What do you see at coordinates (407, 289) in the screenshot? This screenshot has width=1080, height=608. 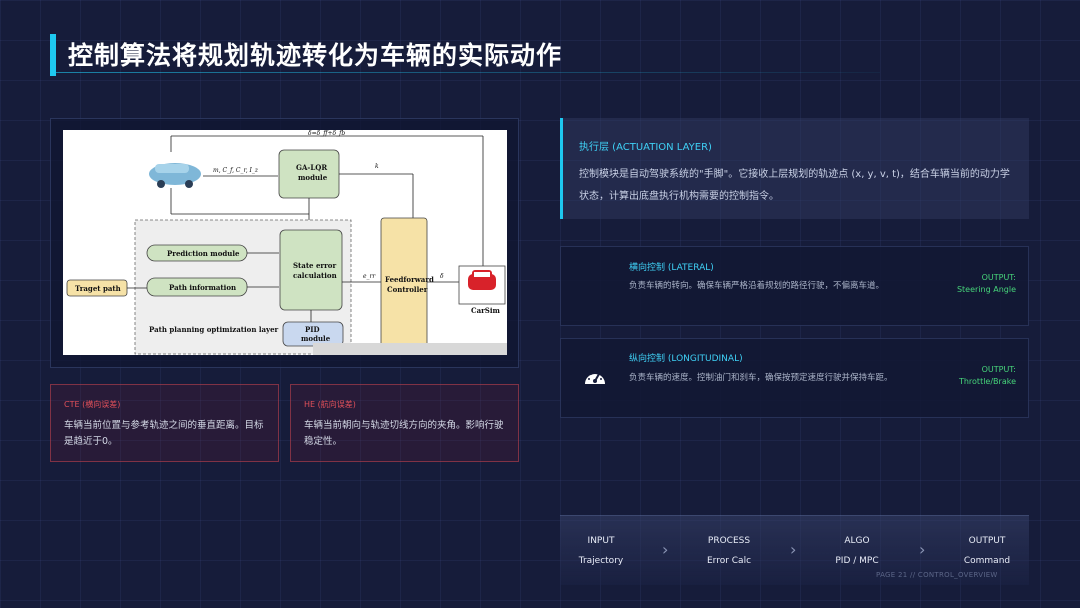 I see `feedforward-sub-label: Controller` at bounding box center [407, 289].